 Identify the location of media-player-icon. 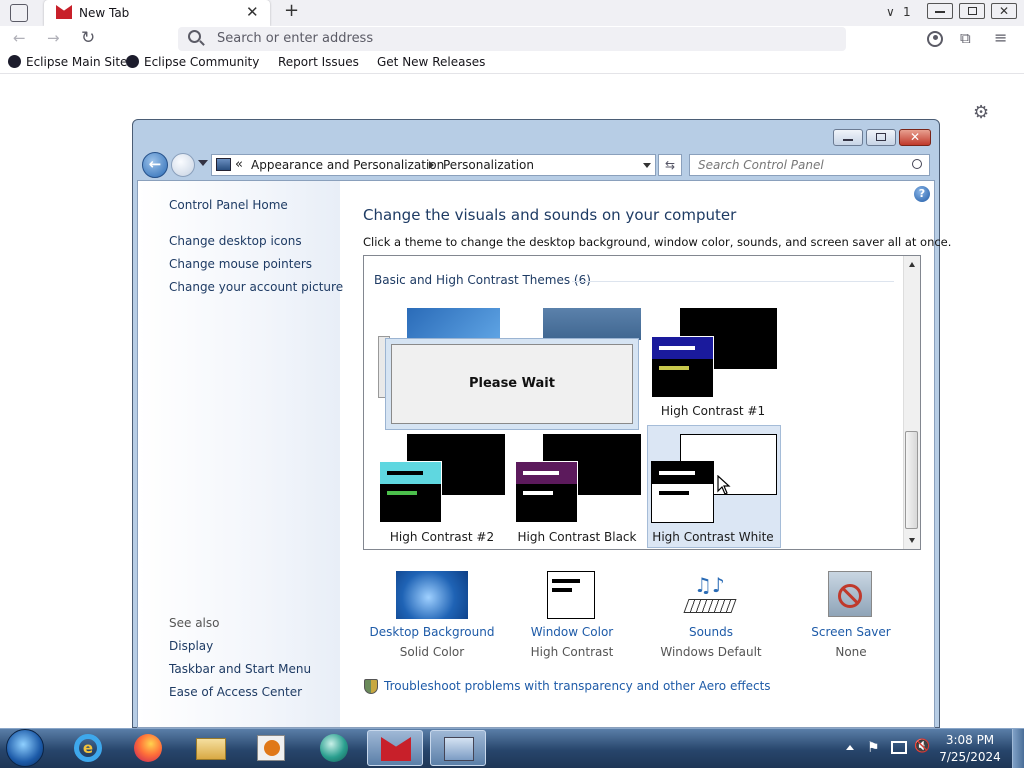
(271, 748).